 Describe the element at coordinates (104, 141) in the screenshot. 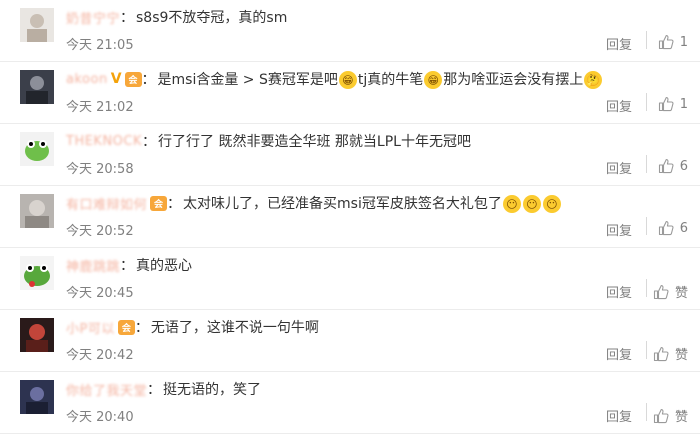

I see `username-link: THEKNOCK` at that location.